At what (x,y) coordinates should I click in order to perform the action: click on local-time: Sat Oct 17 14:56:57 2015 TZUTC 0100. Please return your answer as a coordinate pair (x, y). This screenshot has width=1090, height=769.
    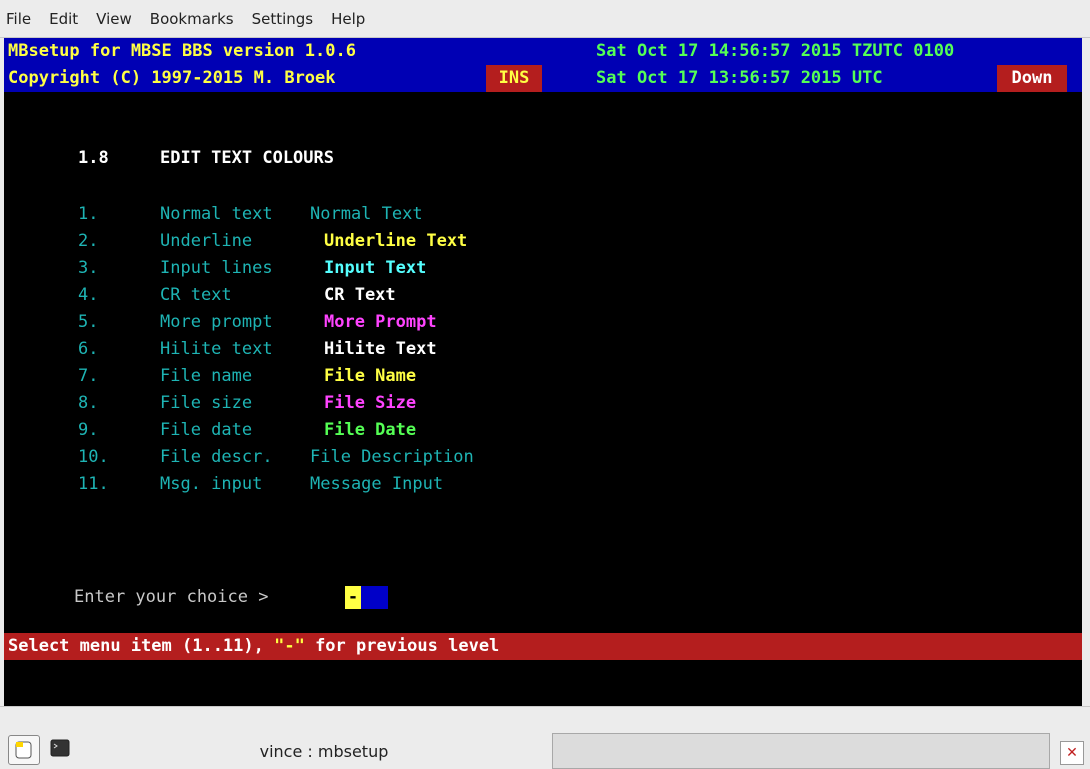
    Looking at the image, I should click on (775, 51).